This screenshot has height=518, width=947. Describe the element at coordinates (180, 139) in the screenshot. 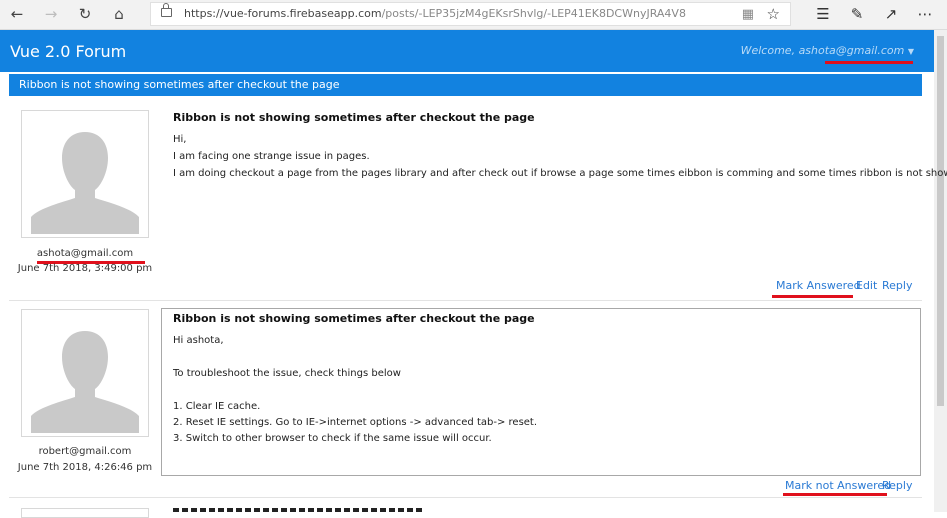

I see `post-body-line: Hi,` at that location.